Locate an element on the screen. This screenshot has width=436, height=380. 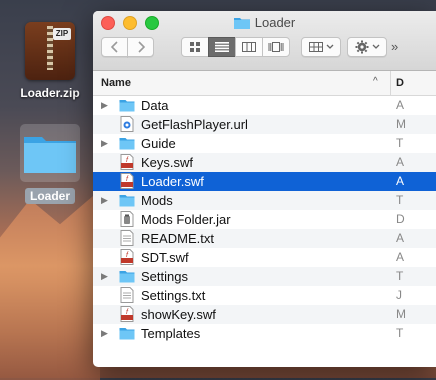
zip-archive-icon: ZIP is located at coordinates (50, 51).